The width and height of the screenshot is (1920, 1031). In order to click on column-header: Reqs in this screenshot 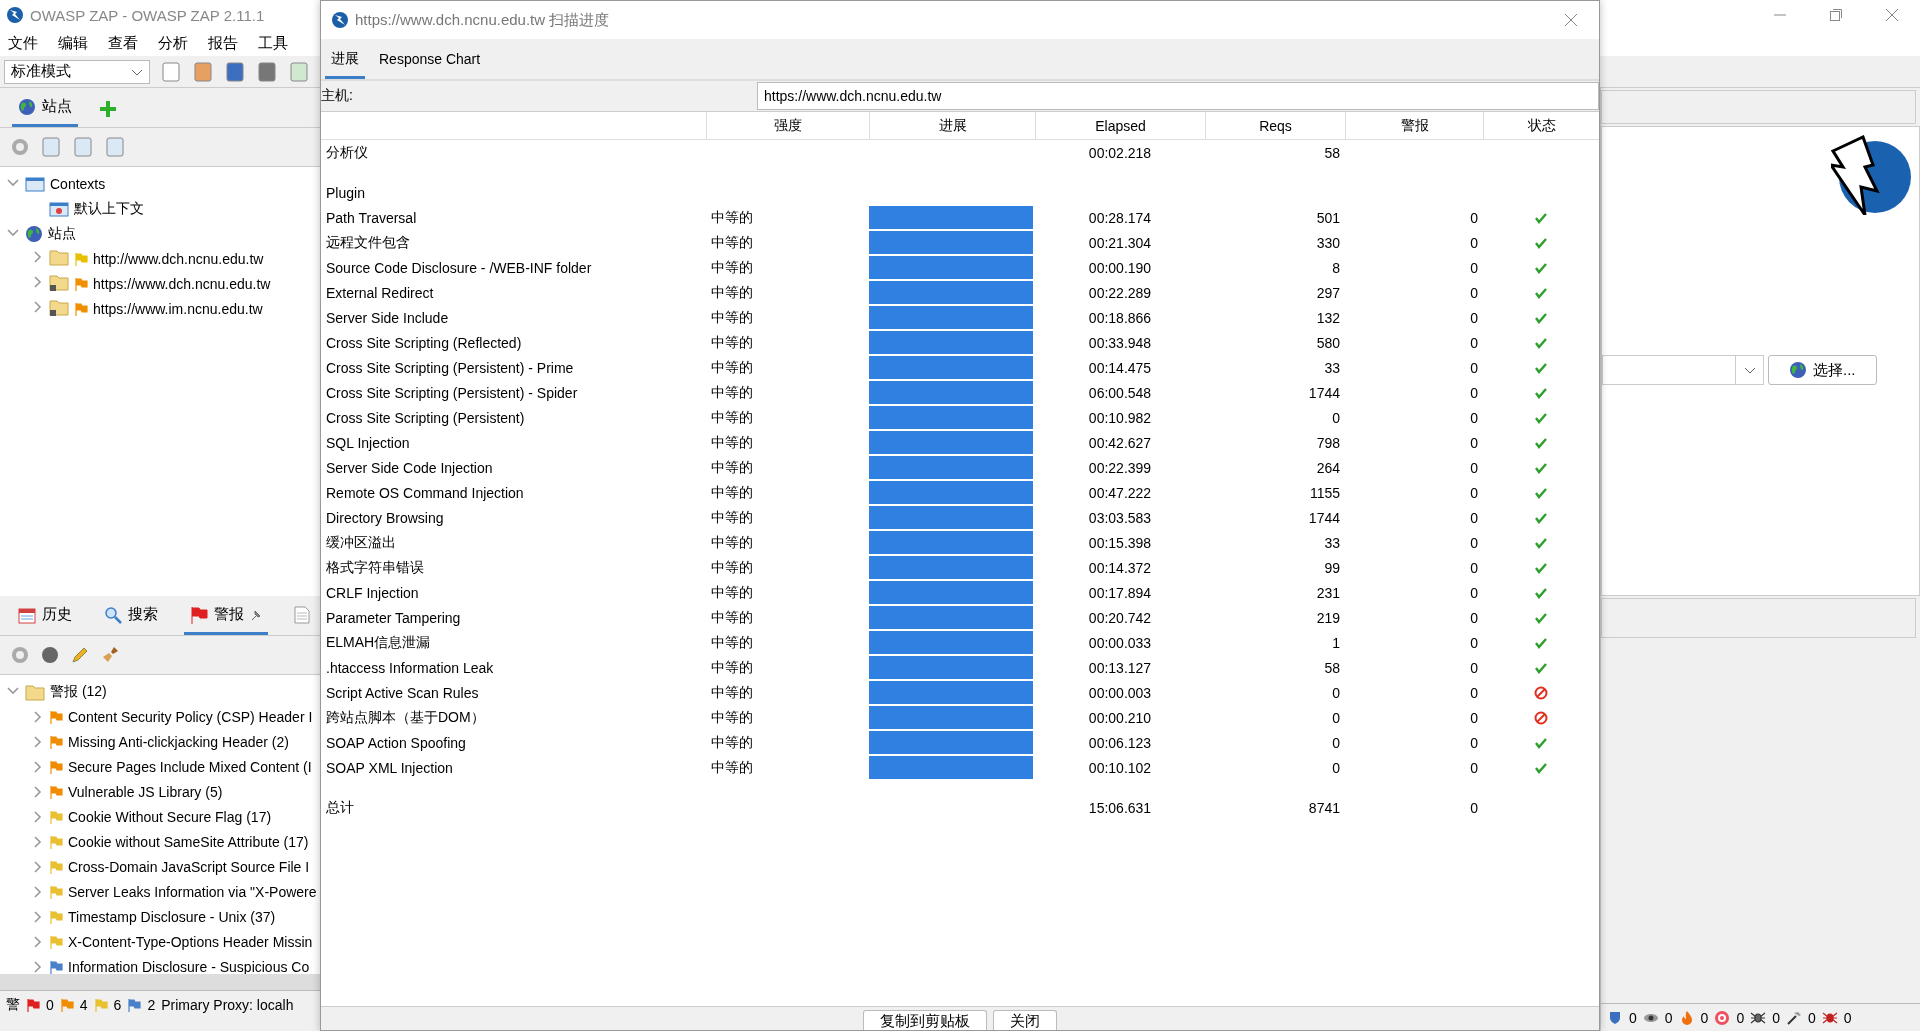, I will do `click(1275, 126)`.